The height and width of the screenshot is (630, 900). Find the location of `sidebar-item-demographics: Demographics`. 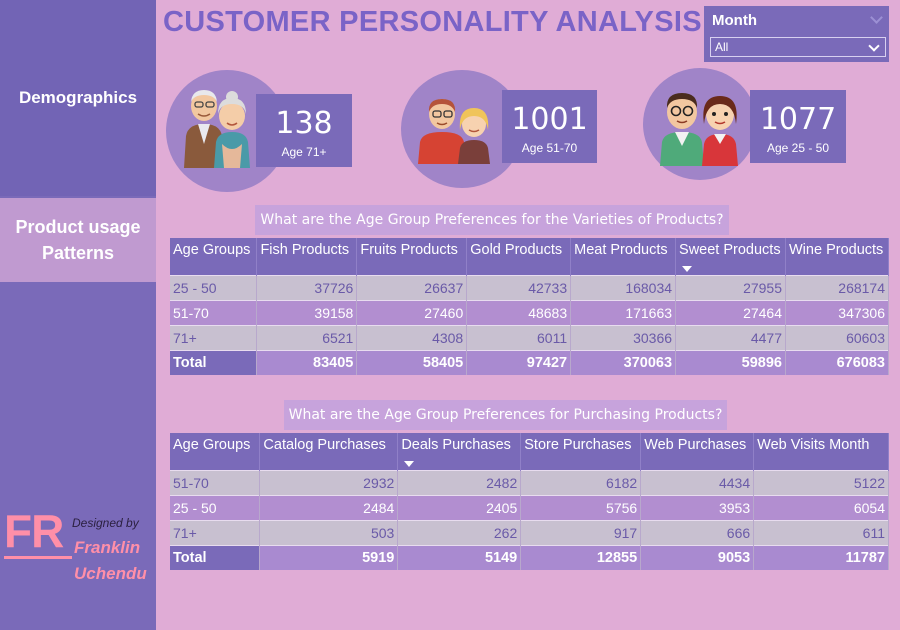

sidebar-item-demographics: Demographics is located at coordinates (78, 98).